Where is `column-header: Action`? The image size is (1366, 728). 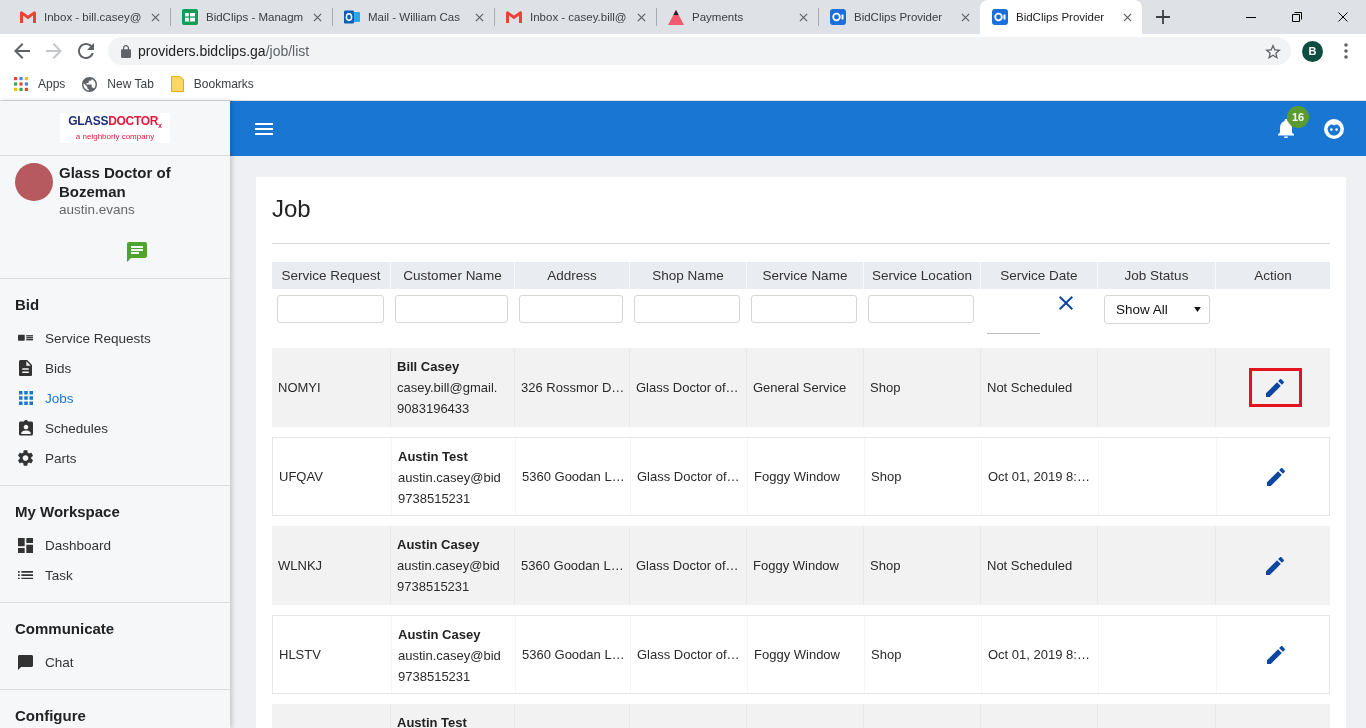
column-header: Action is located at coordinates (1272, 275).